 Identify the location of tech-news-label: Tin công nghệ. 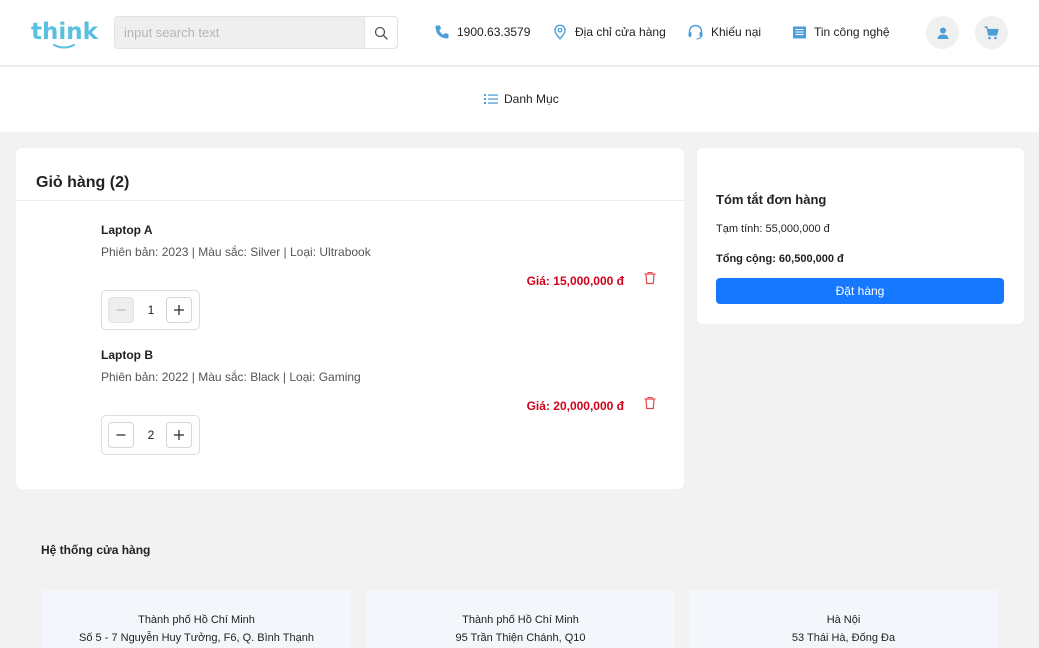
(852, 32).